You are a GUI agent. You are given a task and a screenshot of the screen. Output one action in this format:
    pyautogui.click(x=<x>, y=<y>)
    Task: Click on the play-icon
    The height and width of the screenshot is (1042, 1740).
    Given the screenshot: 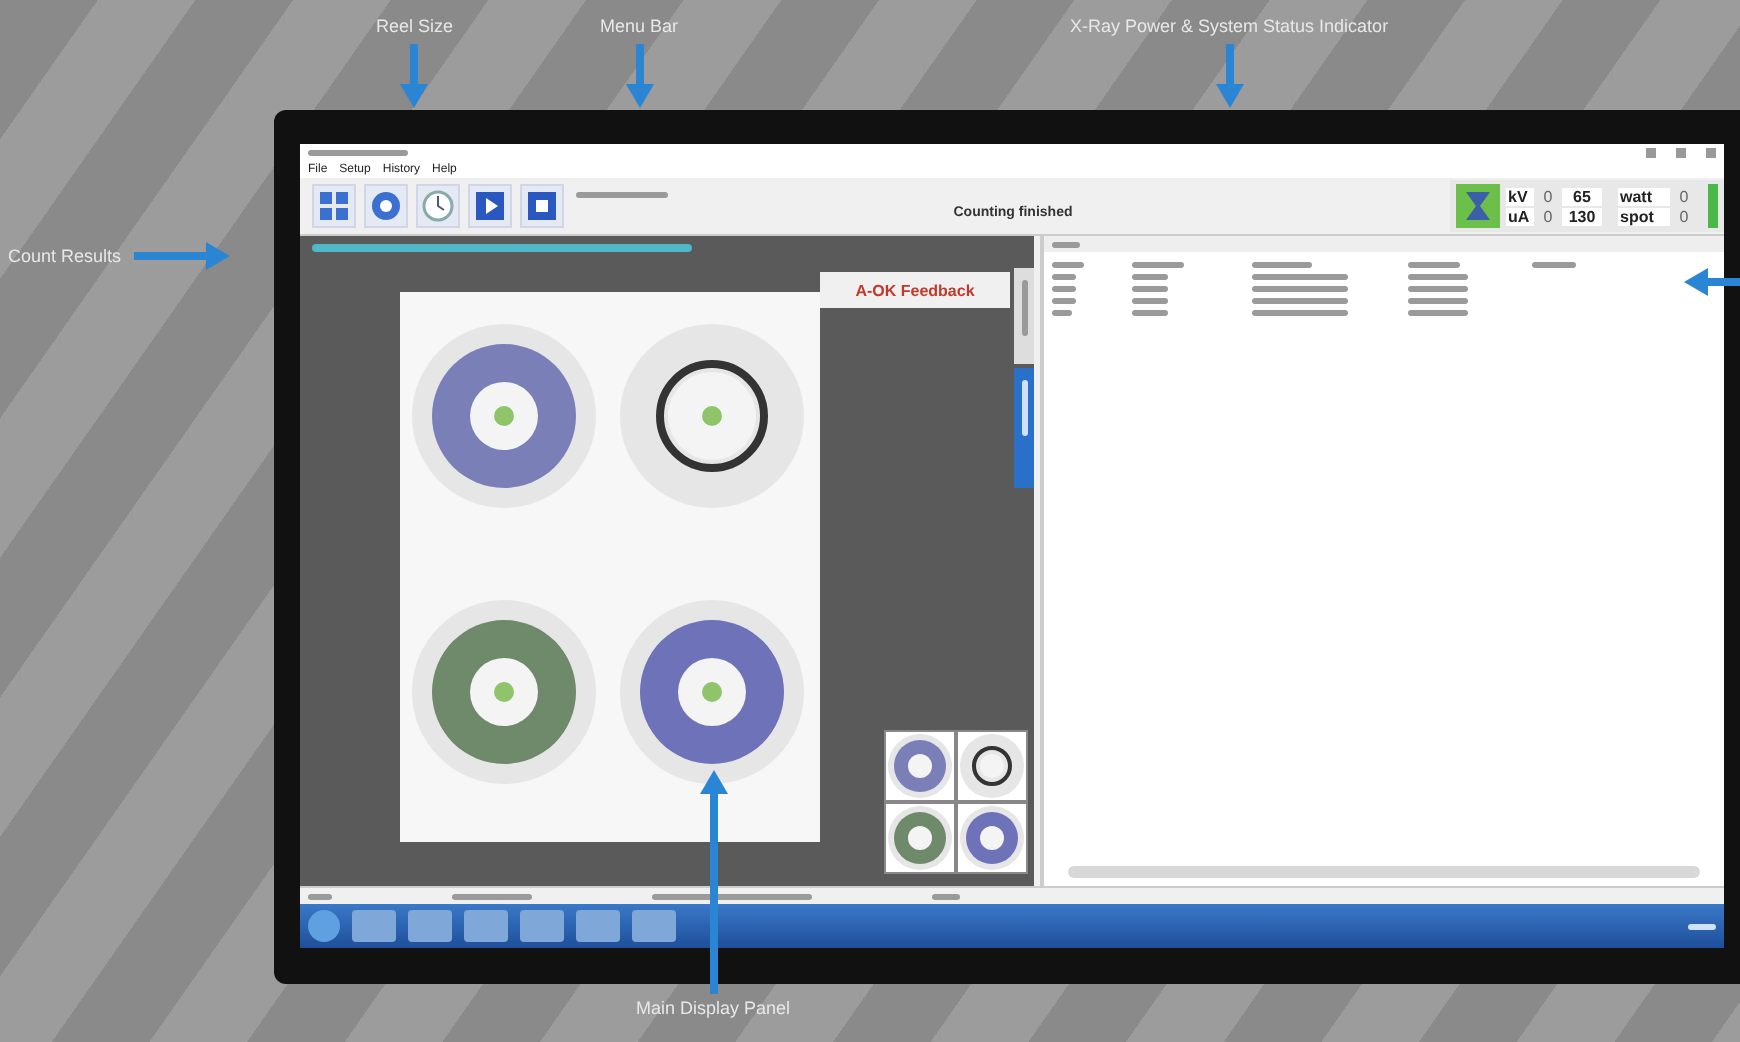 What is the action you would take?
    pyautogui.click(x=490, y=206)
    